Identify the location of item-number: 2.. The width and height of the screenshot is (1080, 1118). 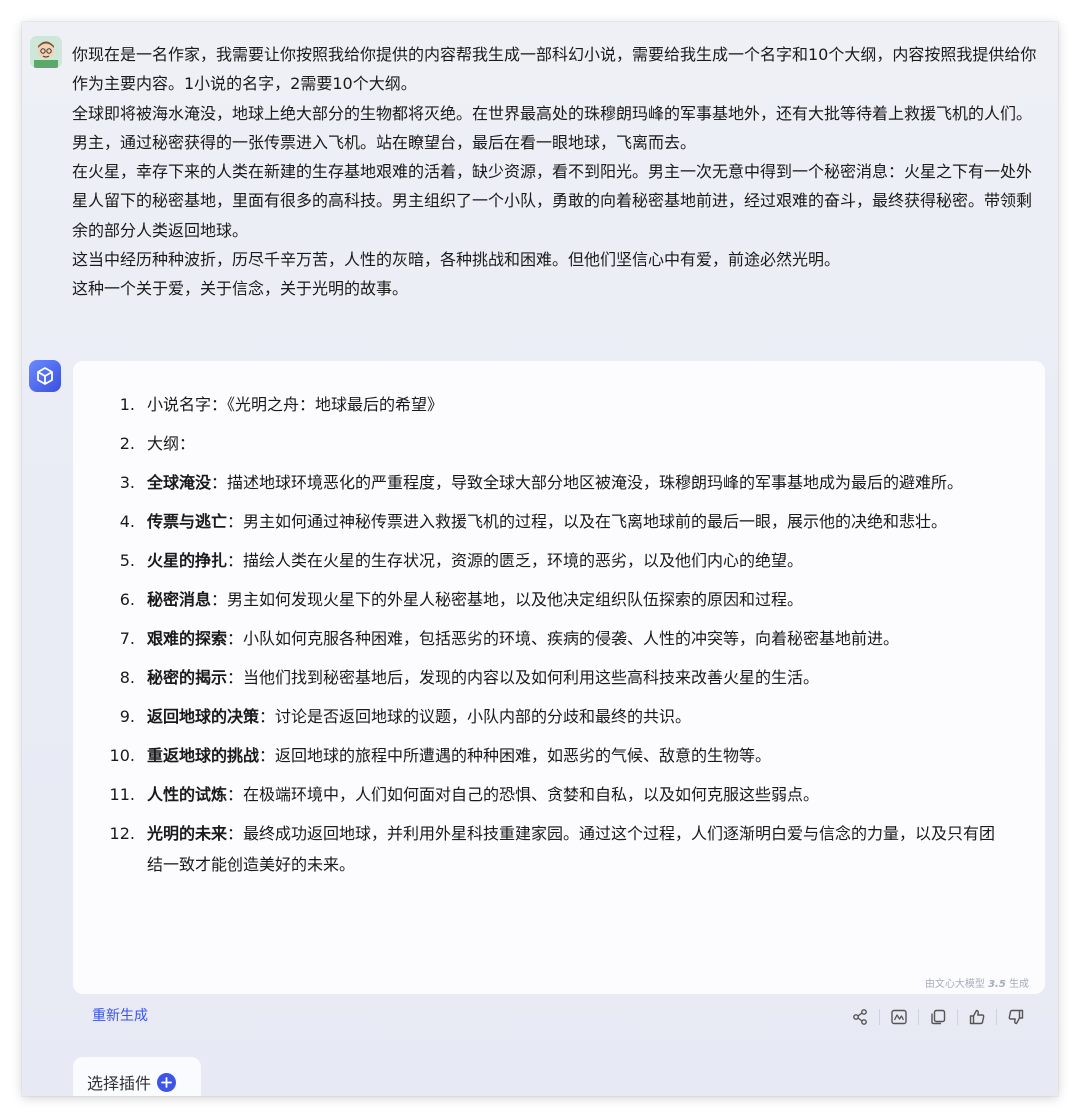
(127, 443).